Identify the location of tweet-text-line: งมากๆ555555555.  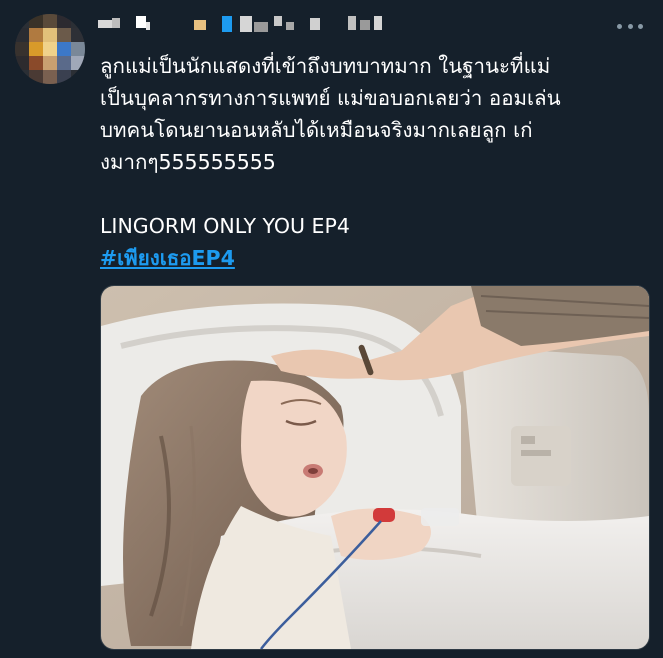
(188, 162).